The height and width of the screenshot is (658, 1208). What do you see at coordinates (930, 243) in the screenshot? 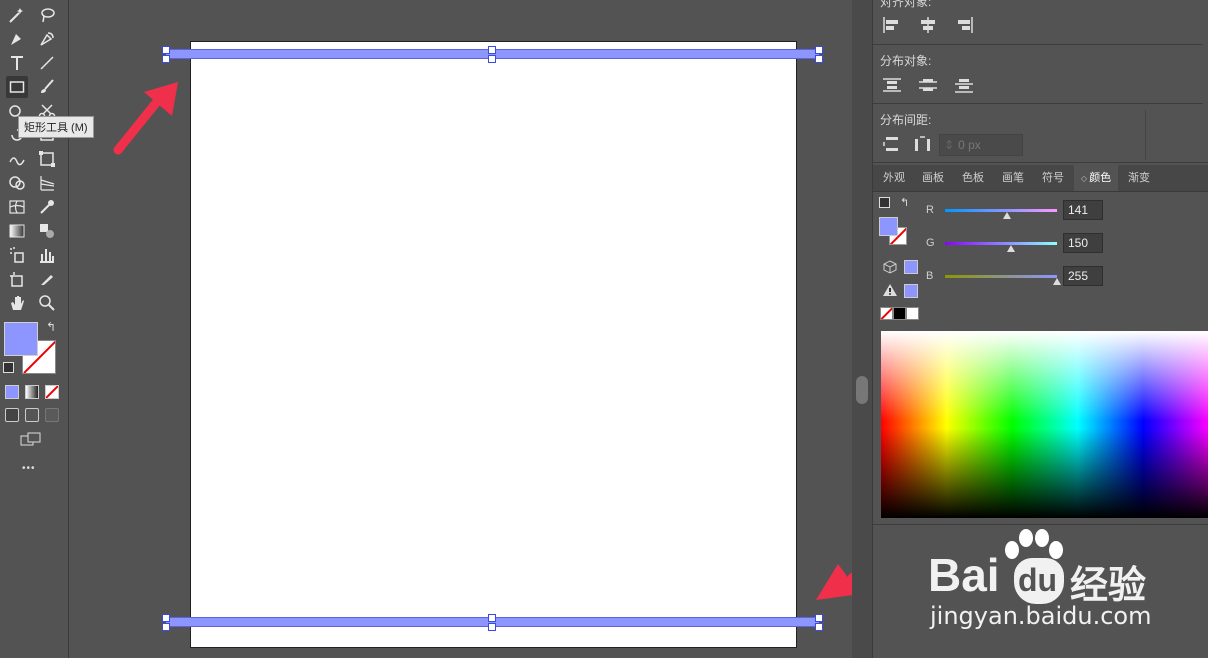
I see `channel-g-label: G` at bounding box center [930, 243].